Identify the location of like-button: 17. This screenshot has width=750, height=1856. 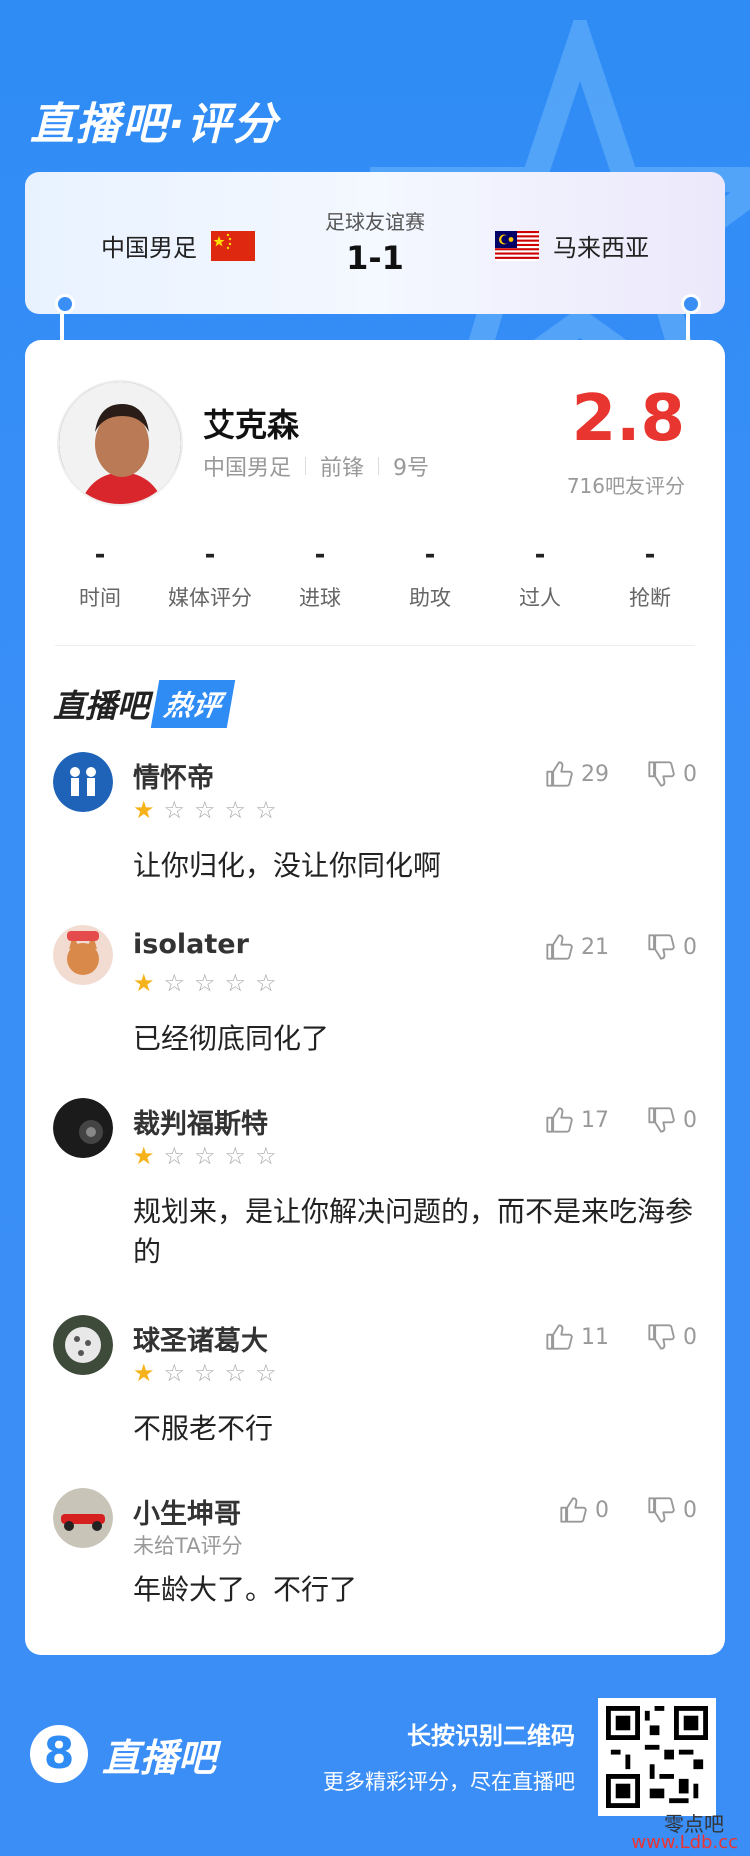
(577, 1120).